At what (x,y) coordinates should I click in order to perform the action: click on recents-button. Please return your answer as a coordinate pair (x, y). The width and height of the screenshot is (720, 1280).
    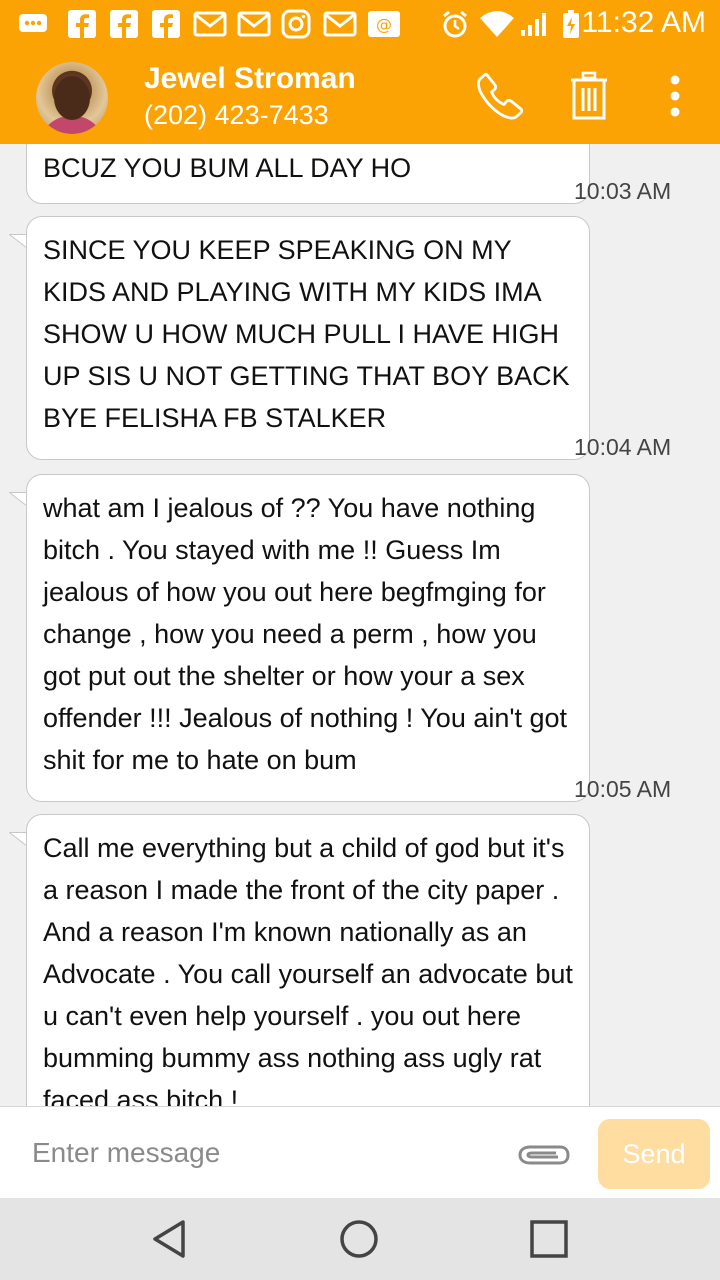
    Looking at the image, I should click on (549, 1239).